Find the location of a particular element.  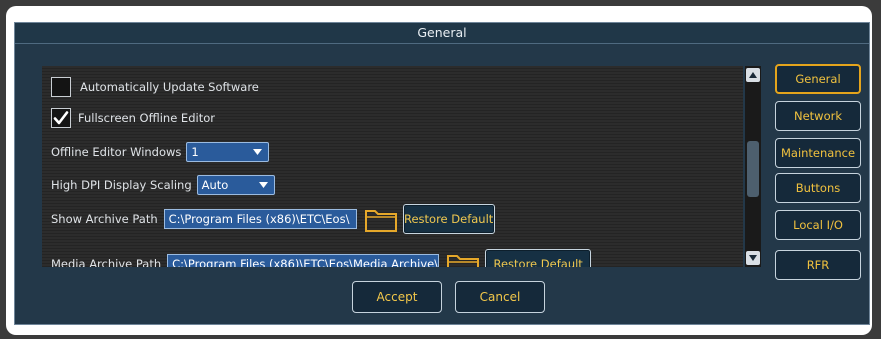

tab-local-io: Local I/O is located at coordinates (818, 225).